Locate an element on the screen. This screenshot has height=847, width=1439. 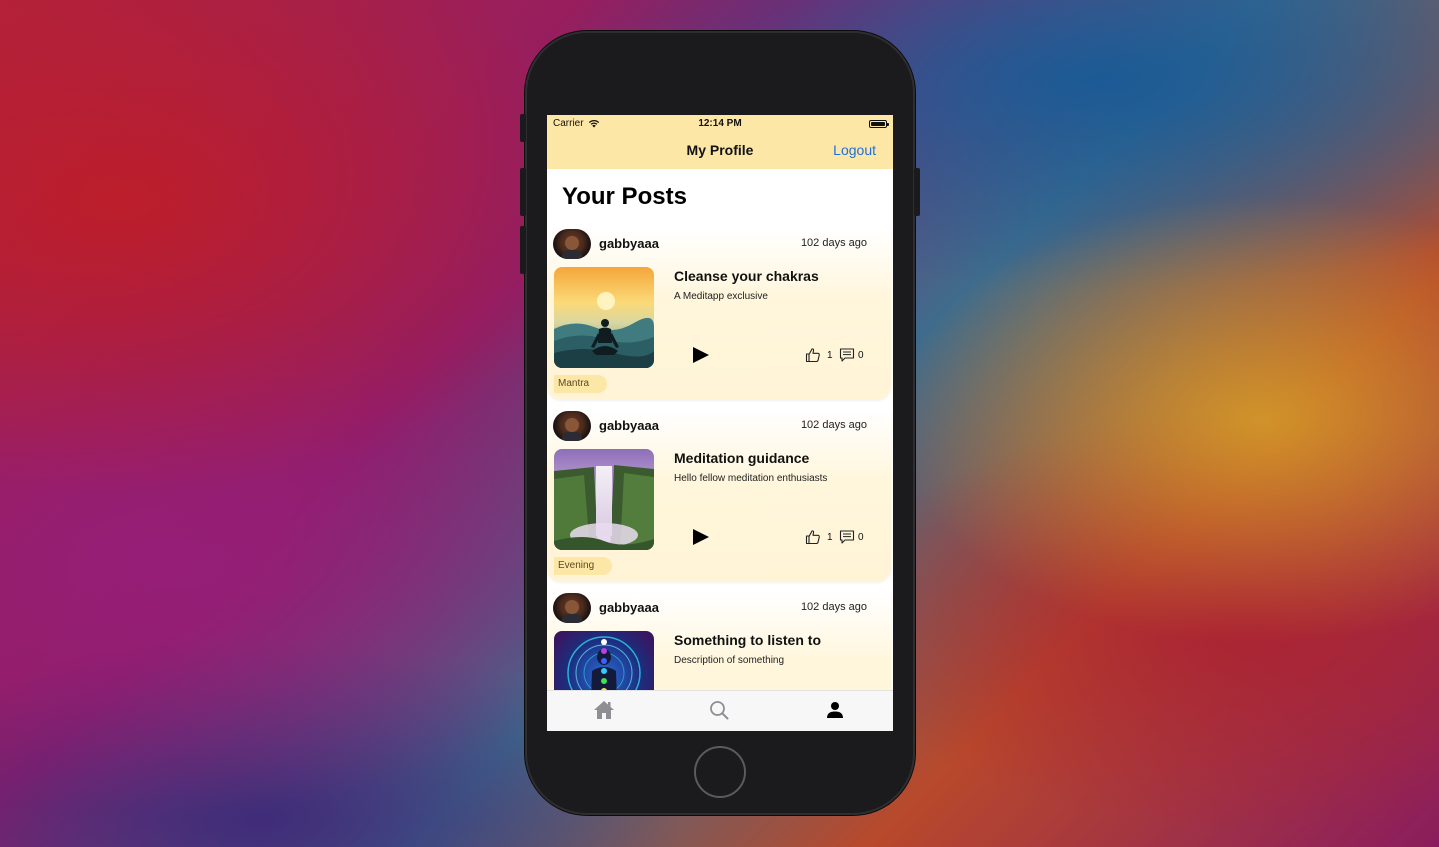
chakra-image is located at coordinates (604, 660).